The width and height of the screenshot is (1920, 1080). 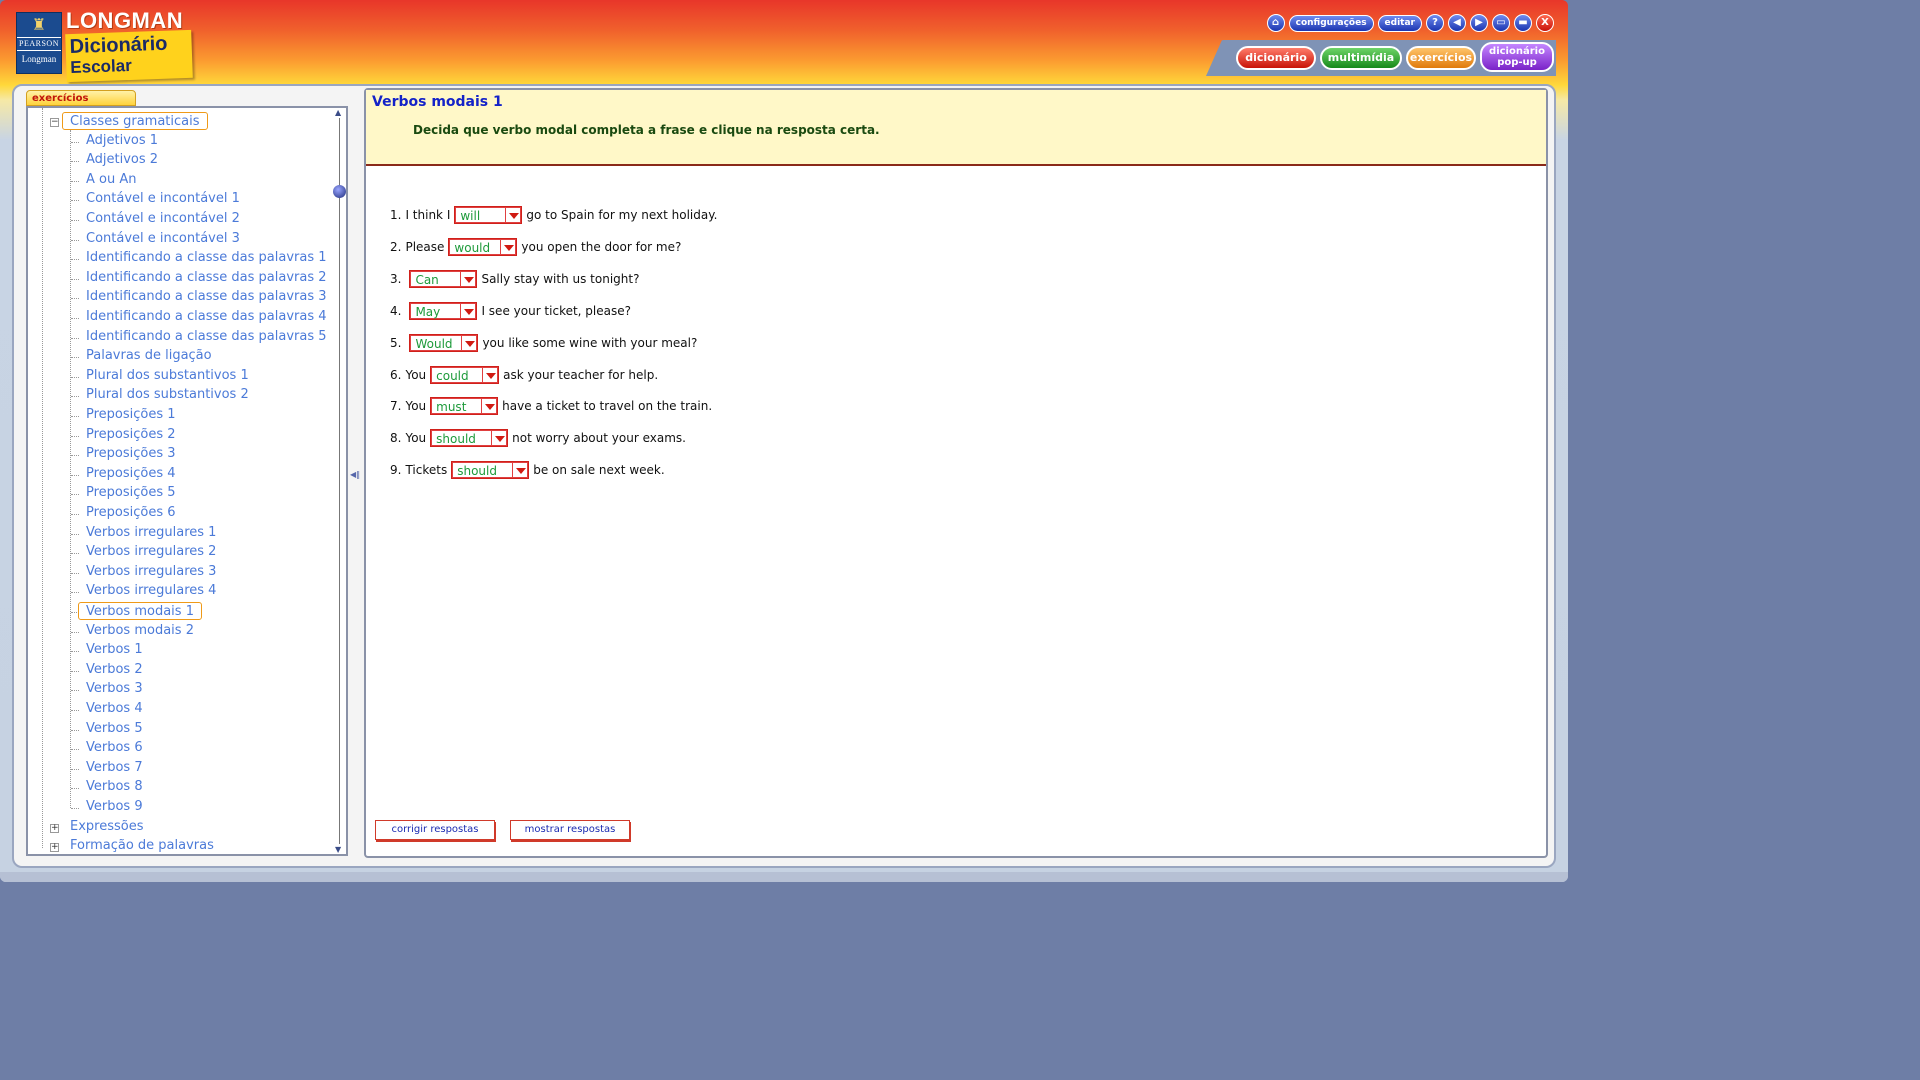 I want to click on tree-item: Verbos irregulares 2, so click(x=151, y=552).